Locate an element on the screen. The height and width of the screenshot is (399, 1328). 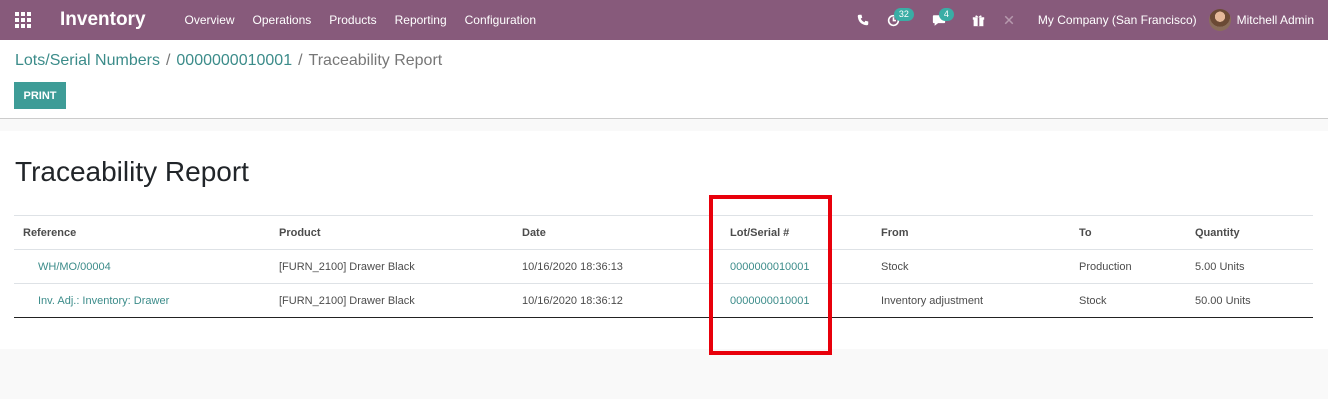
date-cell: 10/16/2020 18:36:13 is located at coordinates (621, 266).